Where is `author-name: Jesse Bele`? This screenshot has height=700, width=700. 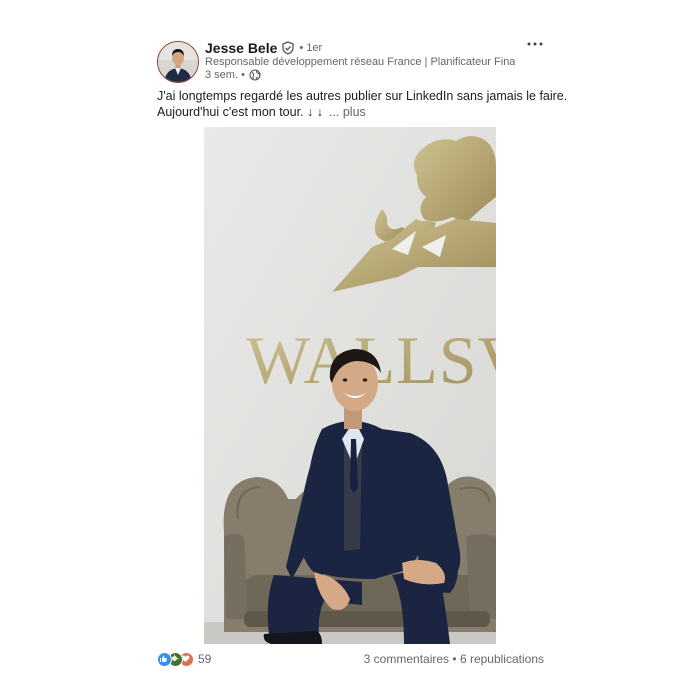 author-name: Jesse Bele is located at coordinates (241, 48).